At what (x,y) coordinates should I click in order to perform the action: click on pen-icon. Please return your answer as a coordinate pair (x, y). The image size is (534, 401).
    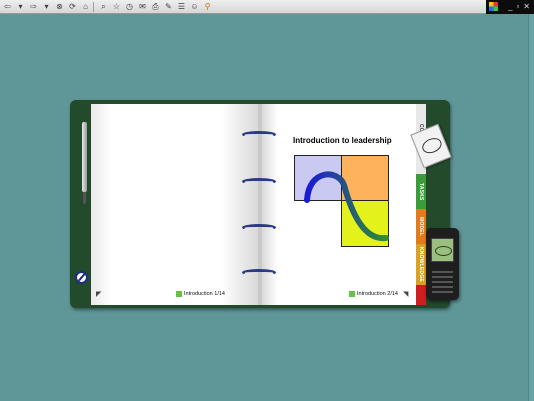
    Looking at the image, I should click on (84, 163).